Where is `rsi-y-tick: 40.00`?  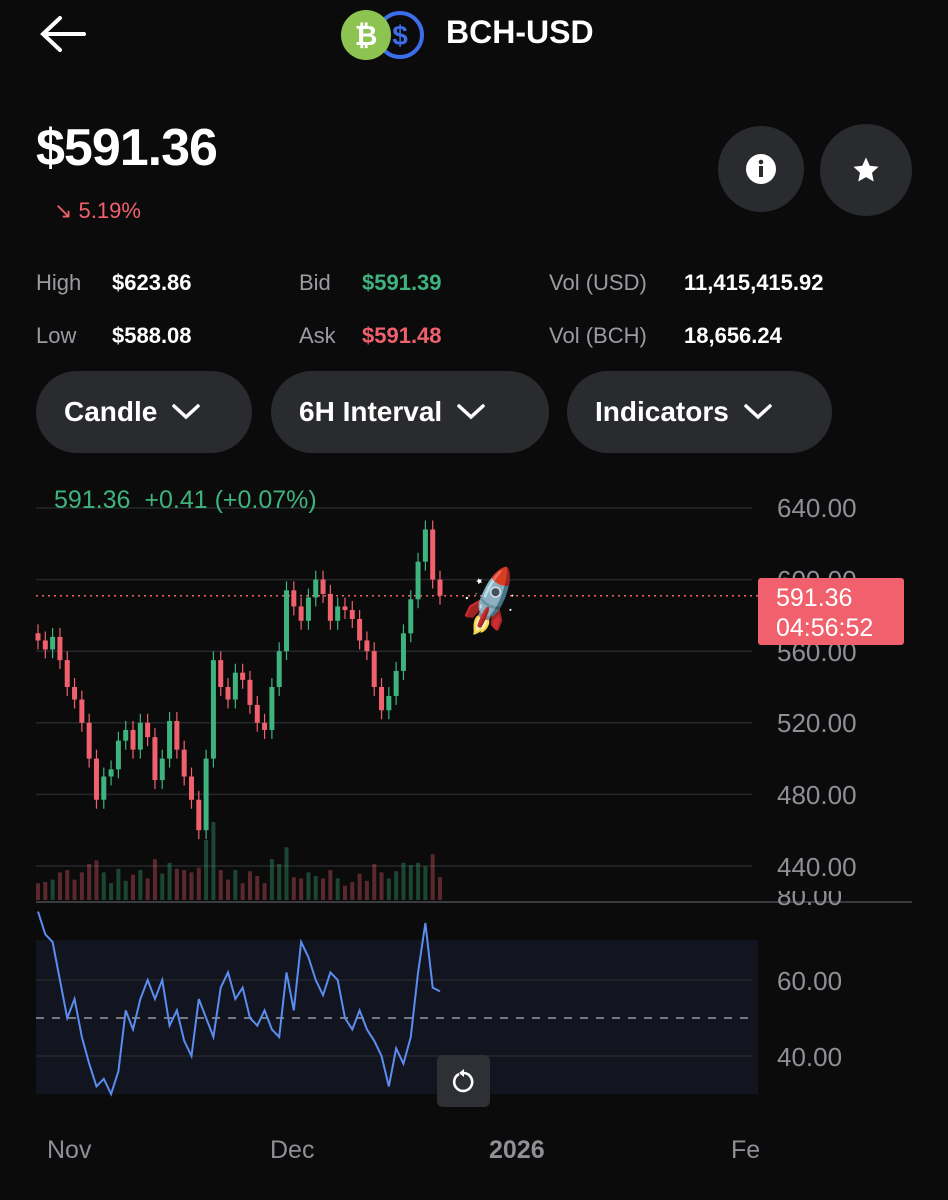 rsi-y-tick: 40.00 is located at coordinates (810, 1057).